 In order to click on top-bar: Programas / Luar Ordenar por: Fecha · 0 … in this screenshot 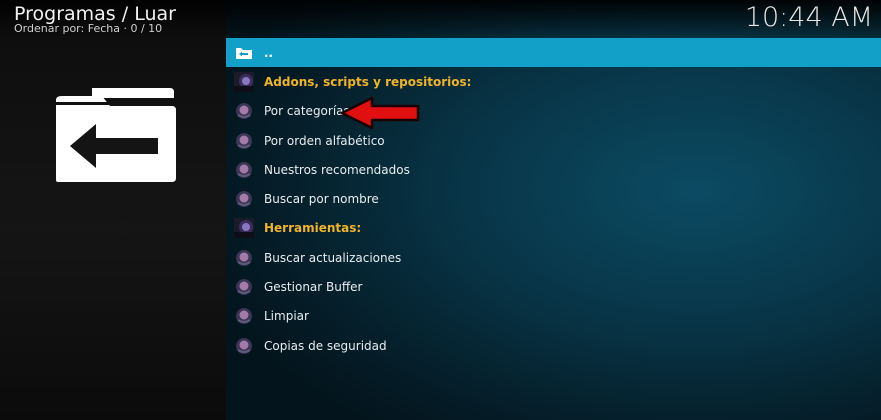, I will do `click(440, 19)`.